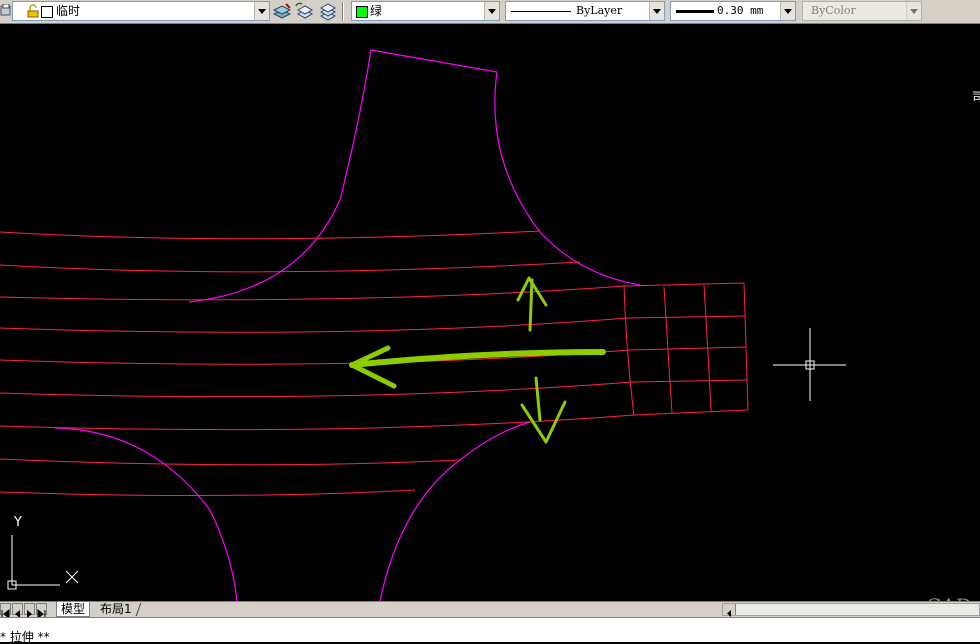 The width and height of the screenshot is (980, 644). I want to click on edge-glyph: 司, so click(976, 97).